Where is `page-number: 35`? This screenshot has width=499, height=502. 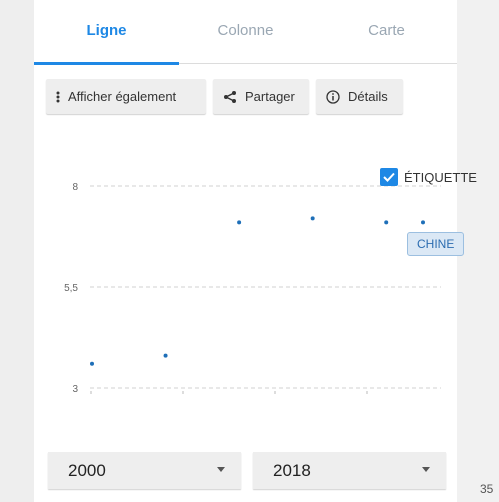
page-number: 35 is located at coordinates (487, 489).